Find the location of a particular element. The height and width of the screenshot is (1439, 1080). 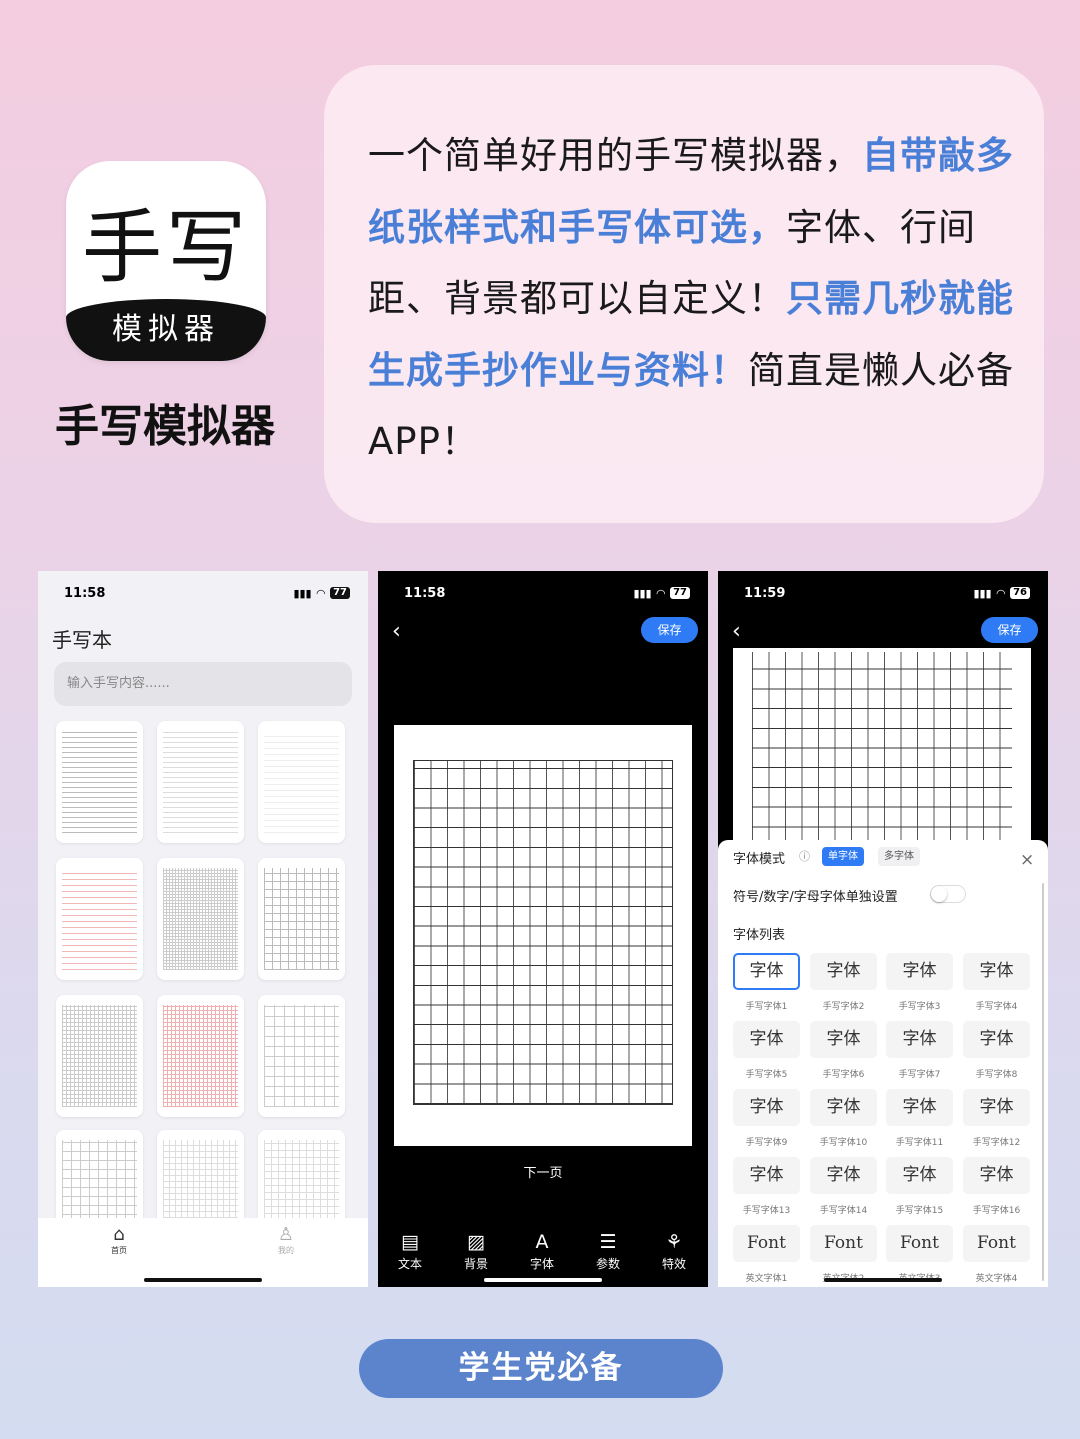

toolbar-image: ▨ 背景 is located at coordinates (476, 1251).